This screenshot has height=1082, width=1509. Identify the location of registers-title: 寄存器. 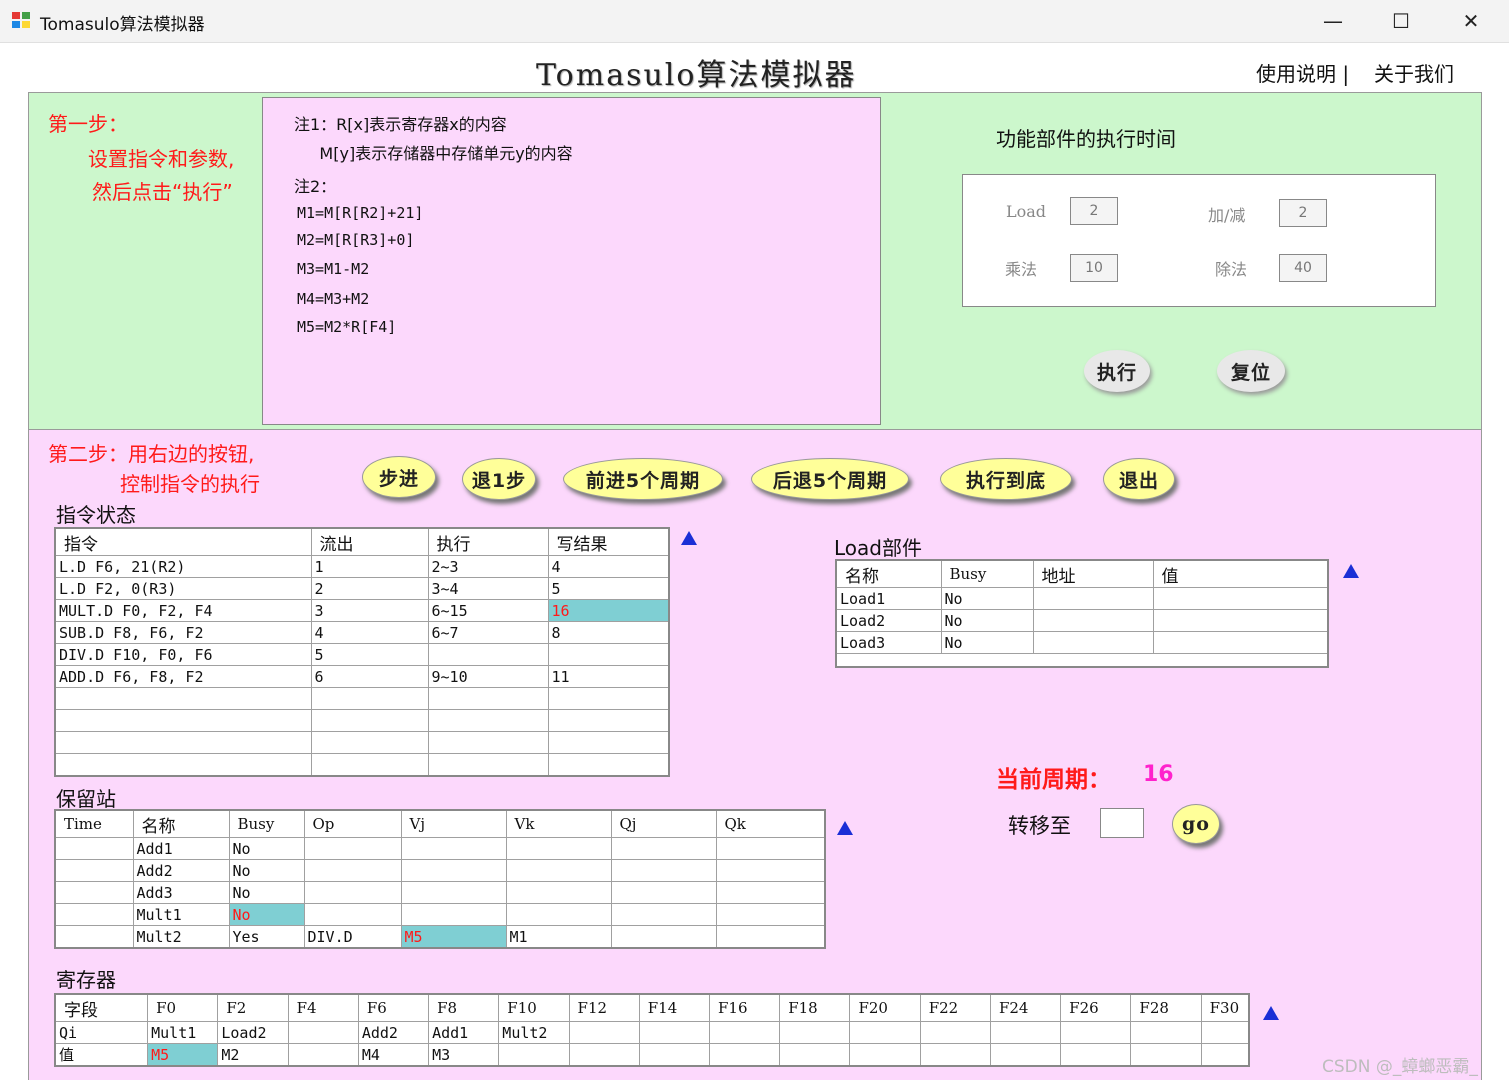
(86, 980).